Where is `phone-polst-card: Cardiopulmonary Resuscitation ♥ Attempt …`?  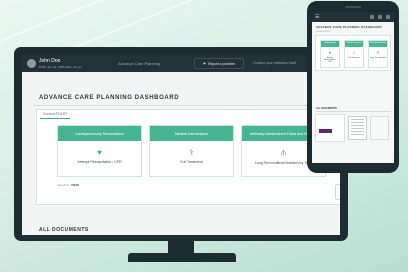
phone-polst-card: Cardiopulmonary Resuscitation ♥ Attempt … is located at coordinates (353, 53).